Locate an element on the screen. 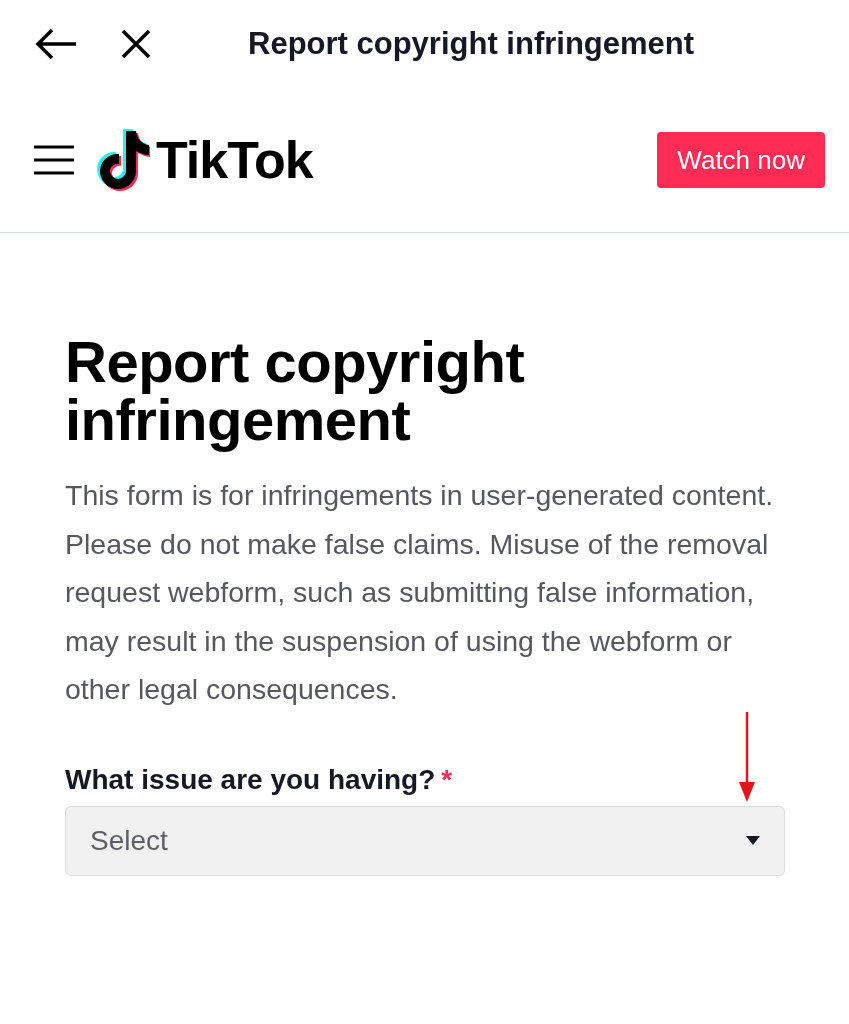 The width and height of the screenshot is (849, 1024). menu-button is located at coordinates (54, 160).